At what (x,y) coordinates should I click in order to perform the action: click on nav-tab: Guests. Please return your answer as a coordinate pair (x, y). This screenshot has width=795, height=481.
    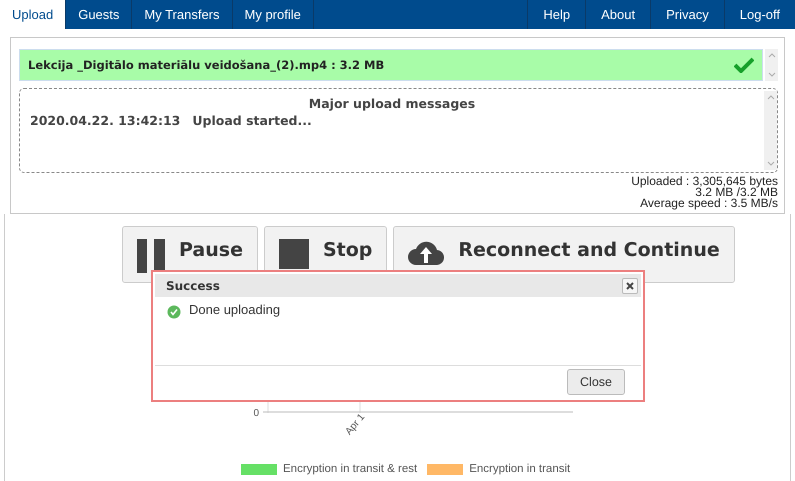
    Looking at the image, I should click on (99, 14).